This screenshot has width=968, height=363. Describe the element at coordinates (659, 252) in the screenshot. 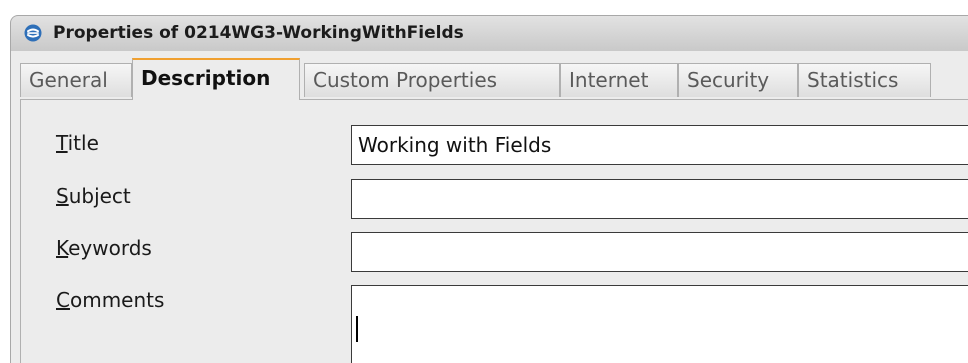

I see `keywords-field` at that location.